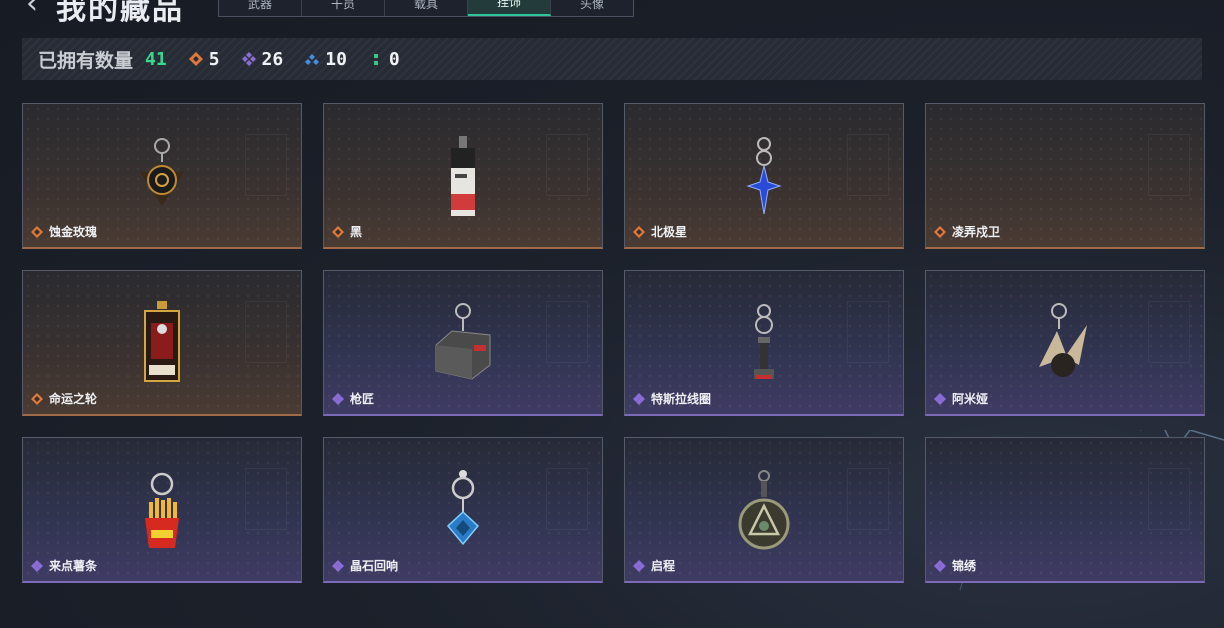  What do you see at coordinates (384, 59) in the screenshot?
I see `stat-green: 0` at bounding box center [384, 59].